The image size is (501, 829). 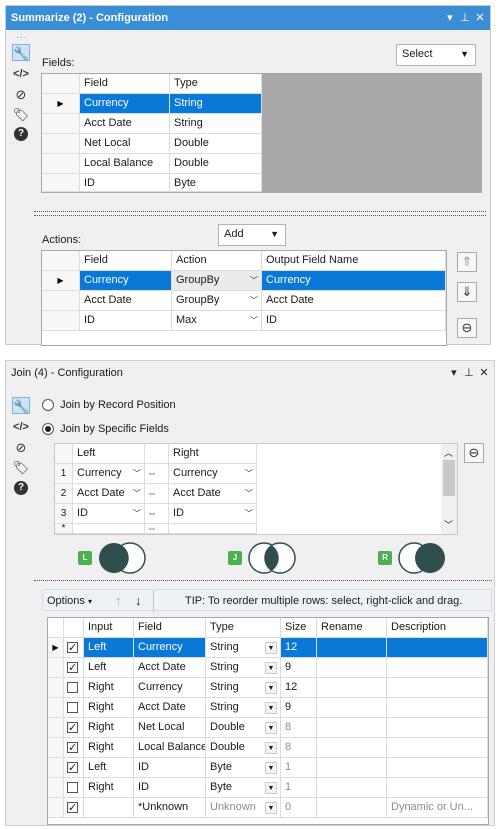 I want to click on help-icon: ?, so click(x=21, y=134).